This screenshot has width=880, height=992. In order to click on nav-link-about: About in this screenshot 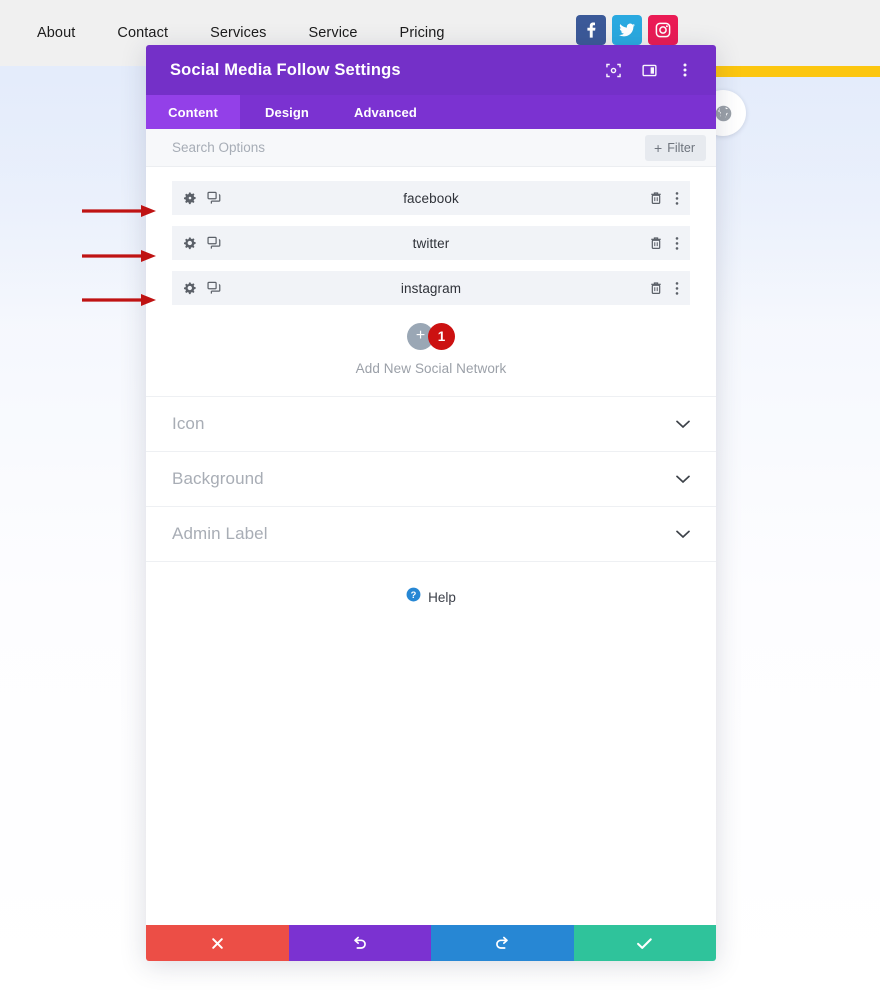, I will do `click(56, 33)`.